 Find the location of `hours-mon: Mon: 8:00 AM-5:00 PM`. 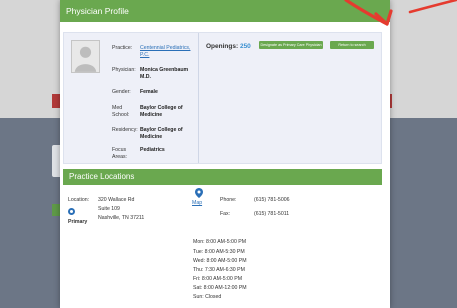

hours-mon: Mon: 8:00 AM-5:00 PM is located at coordinates (220, 242).